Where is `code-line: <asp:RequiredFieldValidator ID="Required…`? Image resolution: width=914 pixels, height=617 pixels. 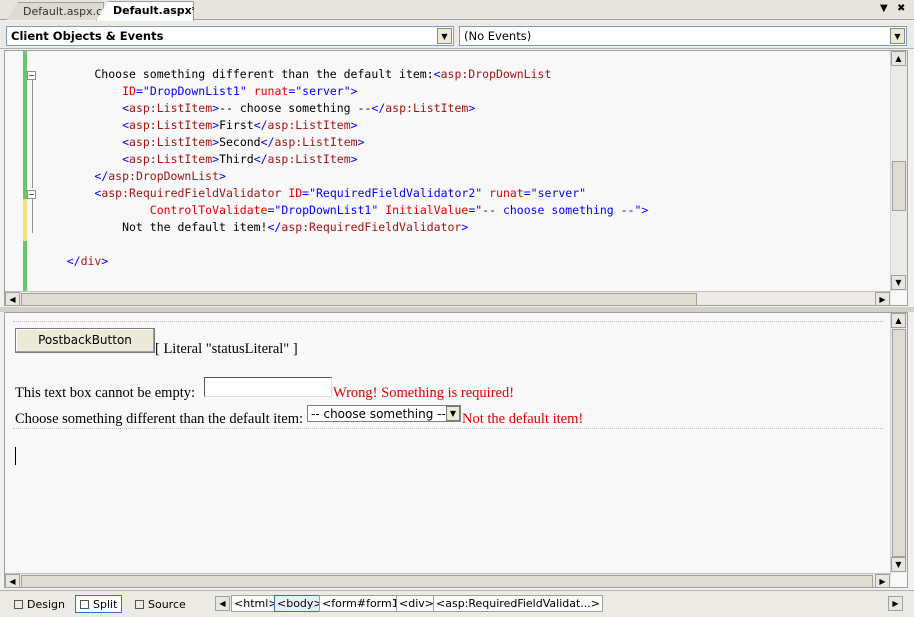 code-line: <asp:RequiredFieldValidator ID="Required… is located at coordinates (312, 193).